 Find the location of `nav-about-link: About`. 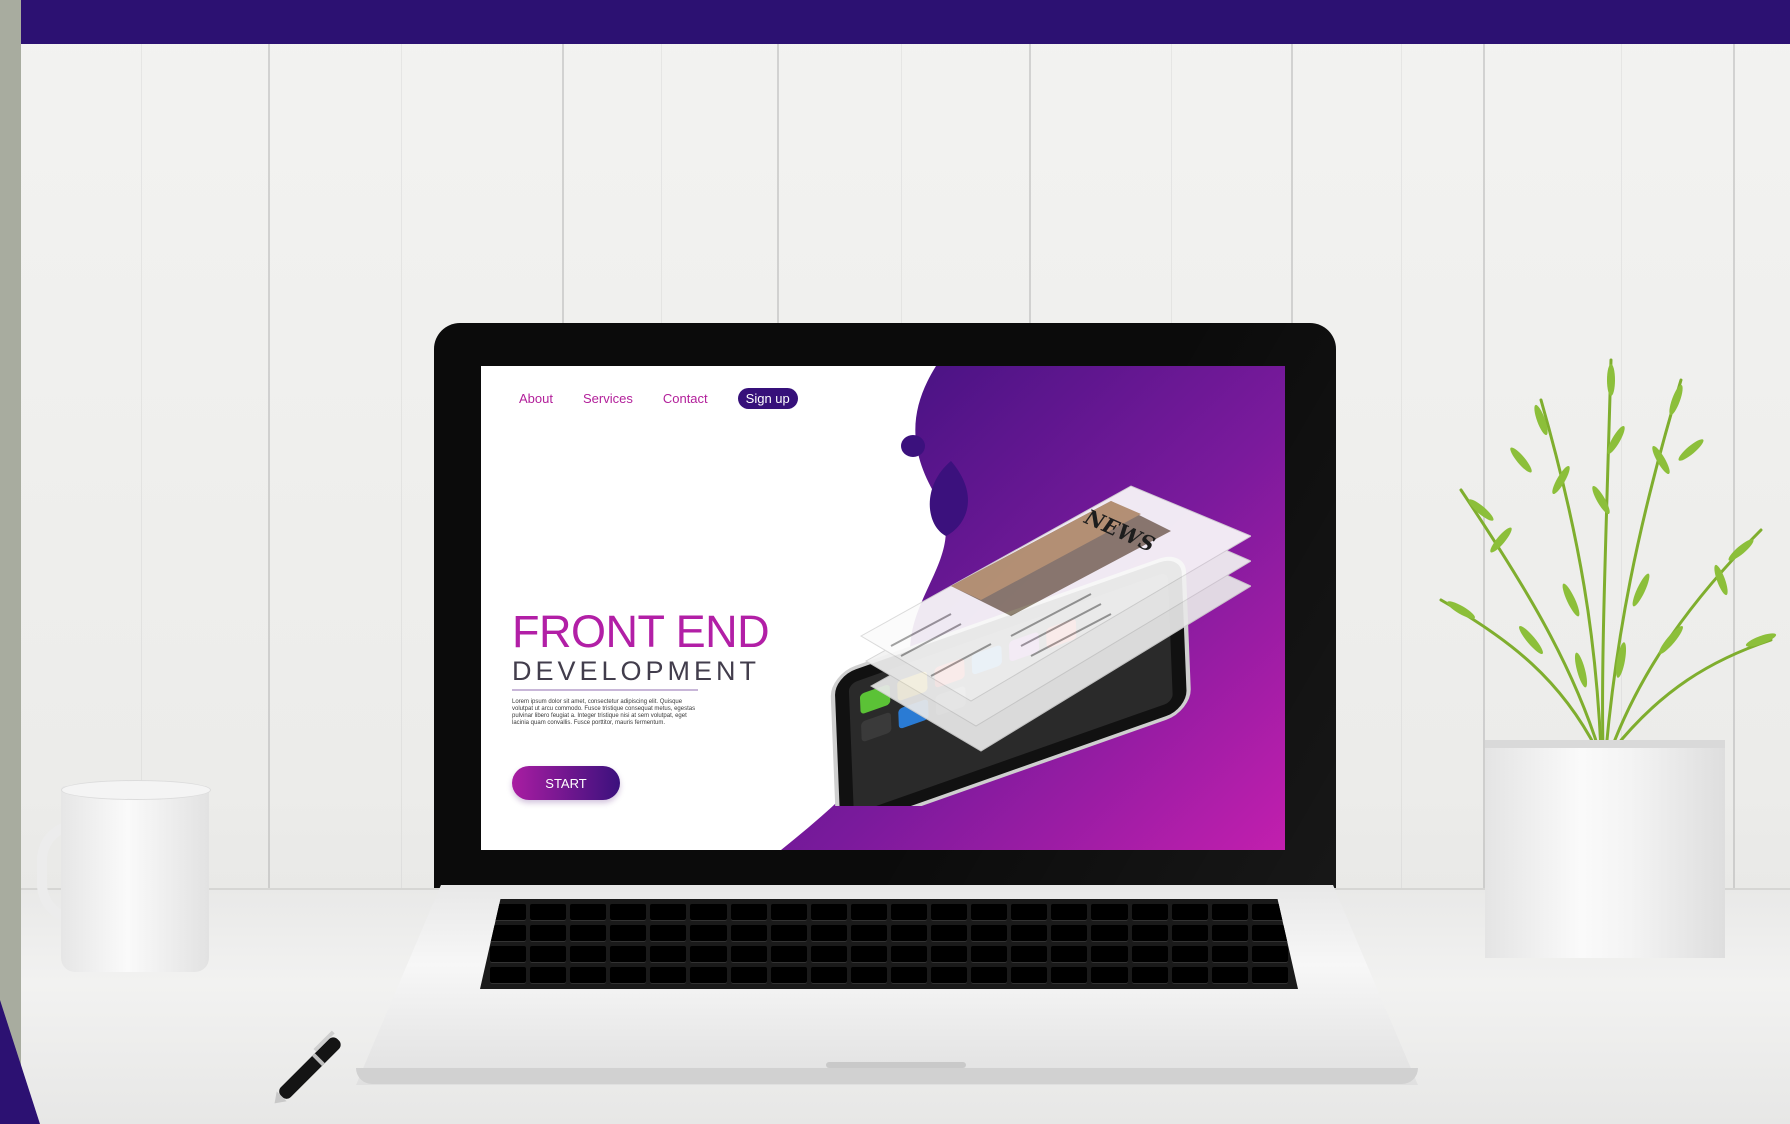

nav-about-link: About is located at coordinates (536, 398).